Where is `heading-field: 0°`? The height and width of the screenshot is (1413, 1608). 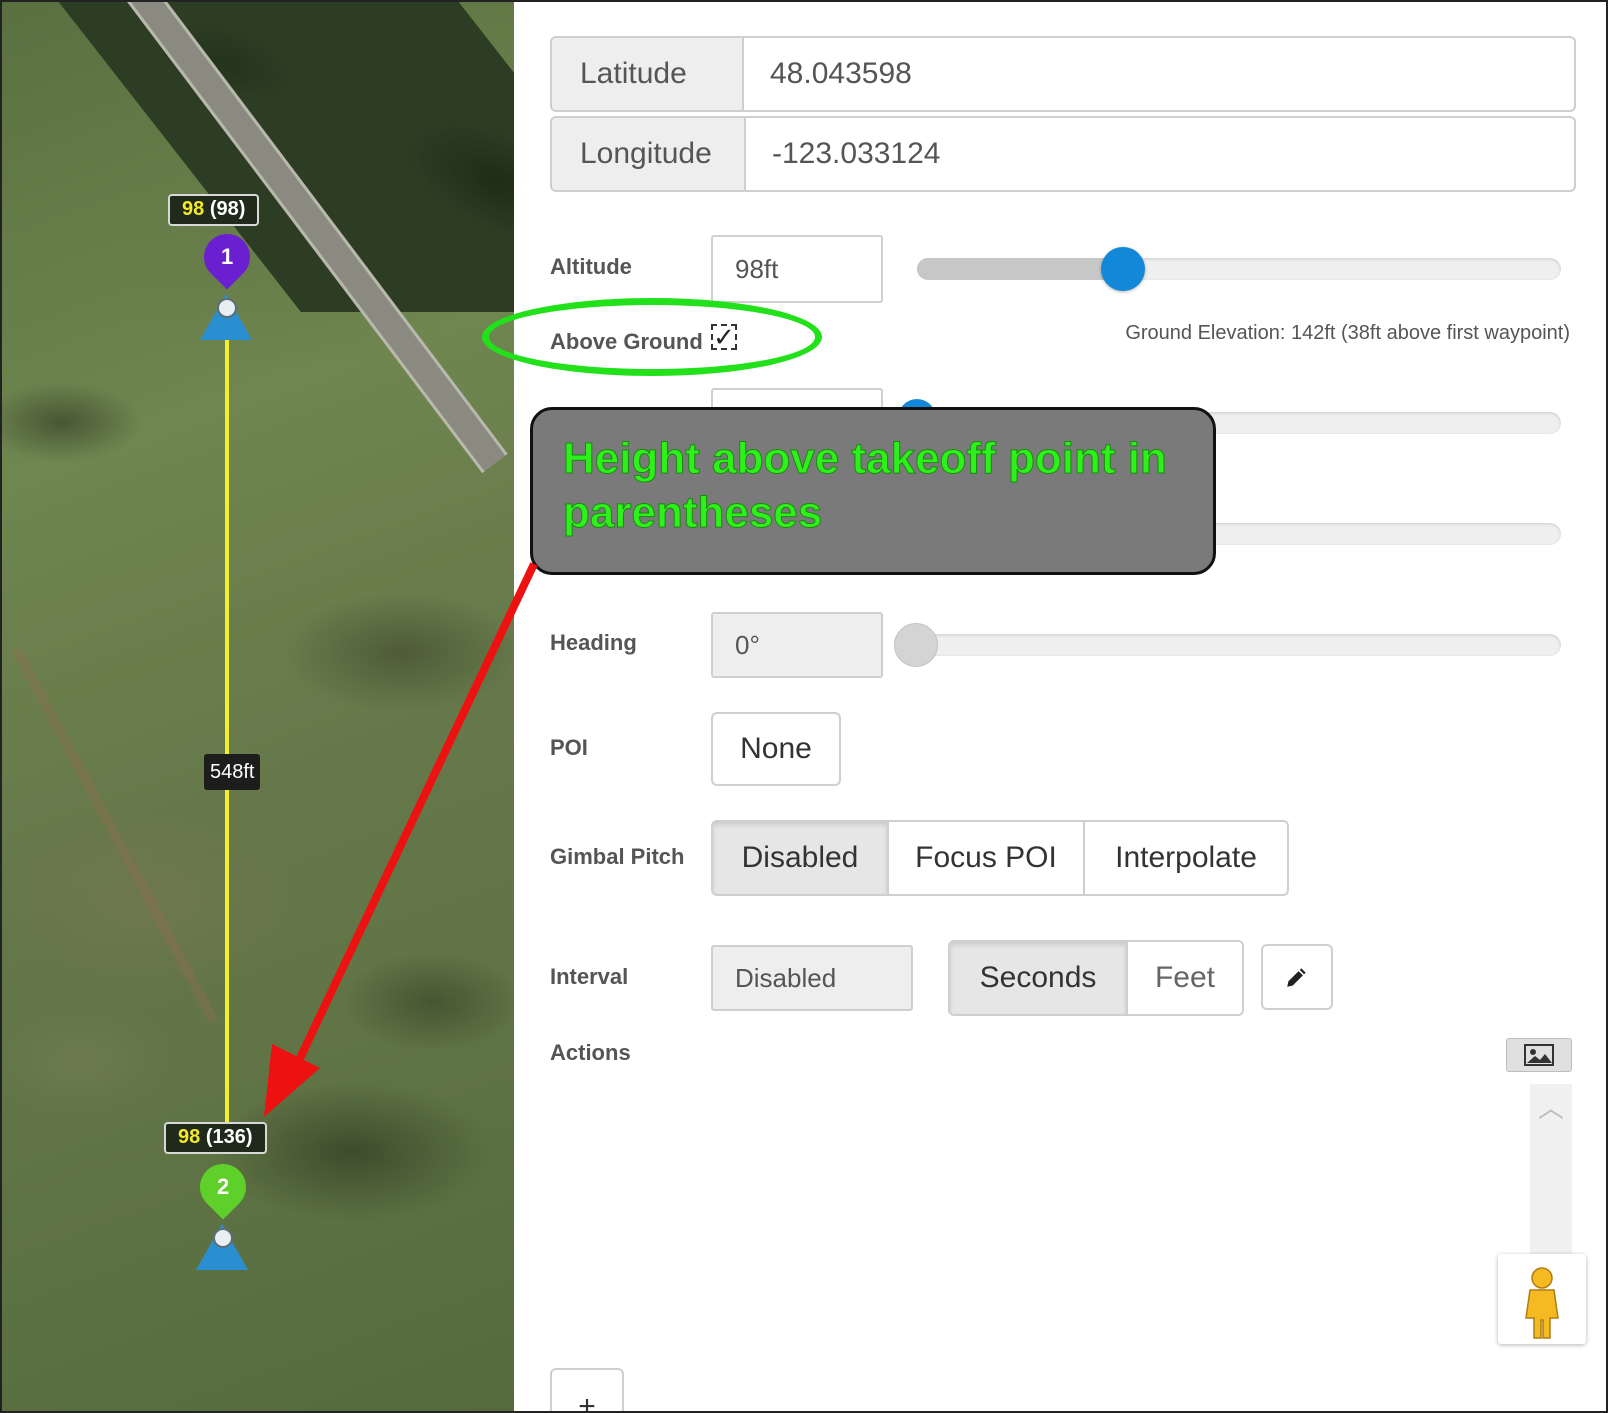 heading-field: 0° is located at coordinates (797, 645).